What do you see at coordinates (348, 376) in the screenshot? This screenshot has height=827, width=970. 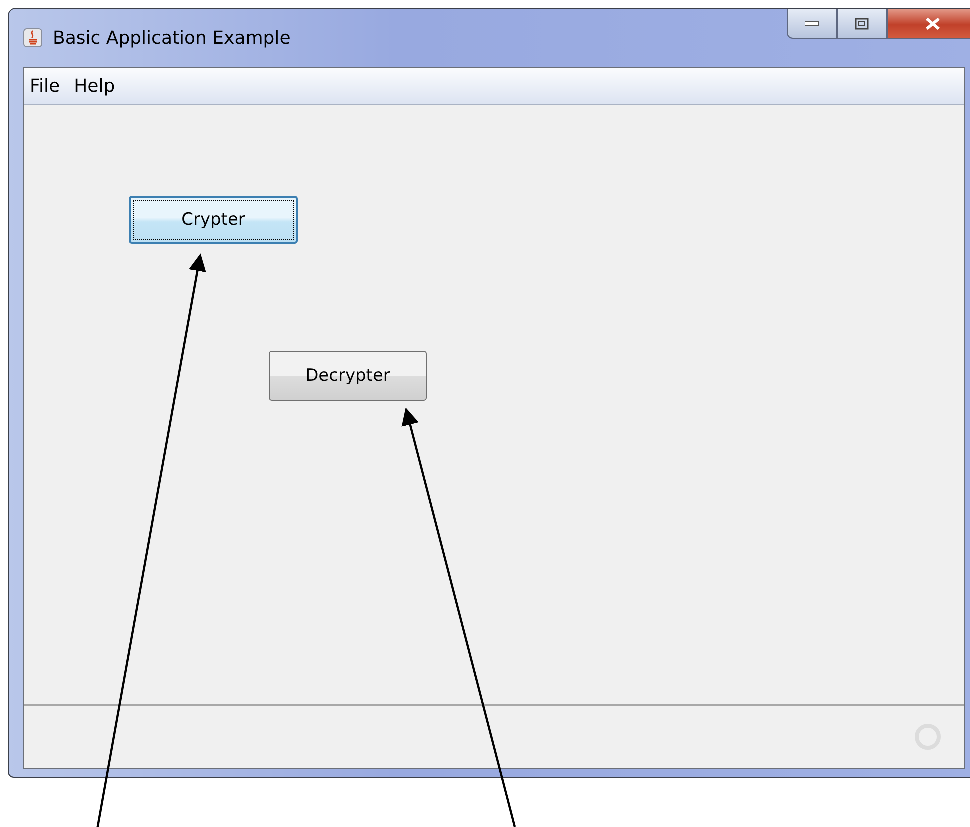 I see `push-button: Decrypter` at bounding box center [348, 376].